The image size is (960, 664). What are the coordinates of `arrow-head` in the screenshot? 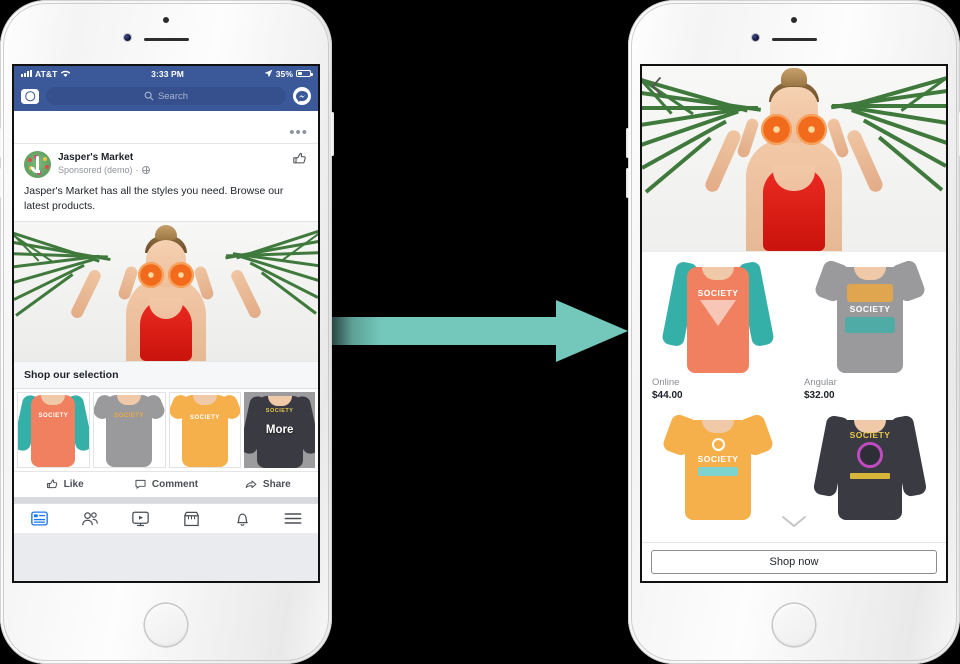 It's located at (592, 331).